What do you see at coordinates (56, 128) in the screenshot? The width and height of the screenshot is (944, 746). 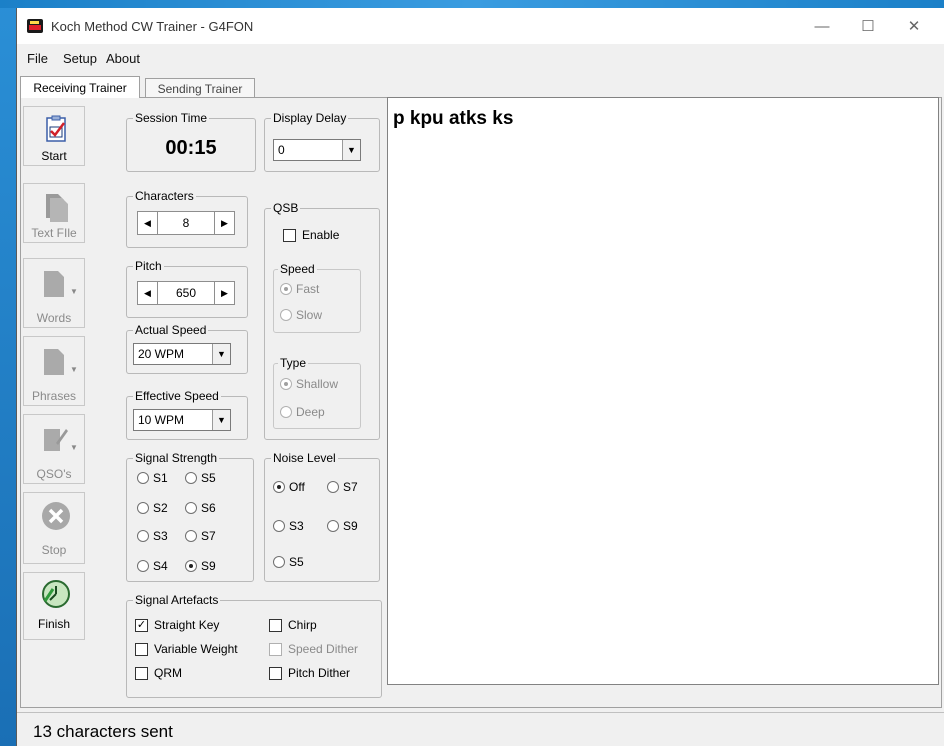 I see `start-clipboard-icon` at bounding box center [56, 128].